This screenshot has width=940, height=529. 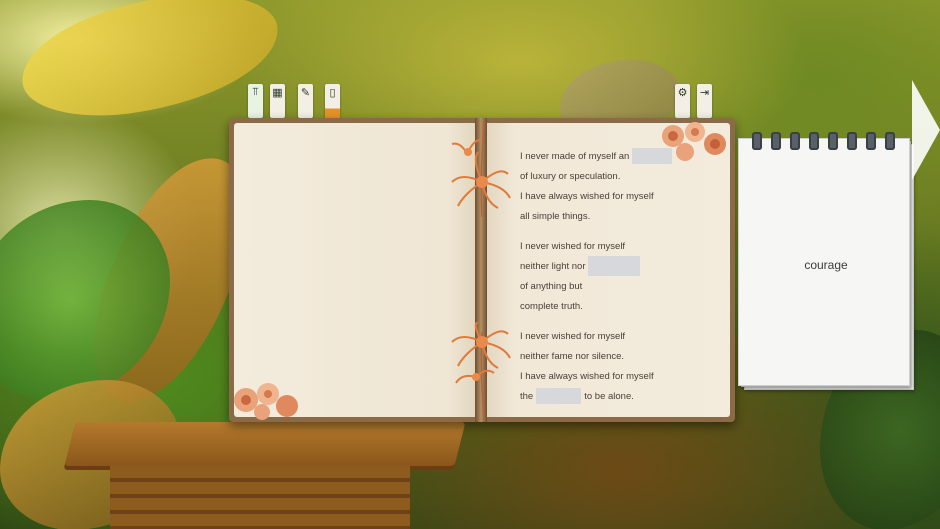 I want to click on poem-line-text: of anything but, so click(x=551, y=286).